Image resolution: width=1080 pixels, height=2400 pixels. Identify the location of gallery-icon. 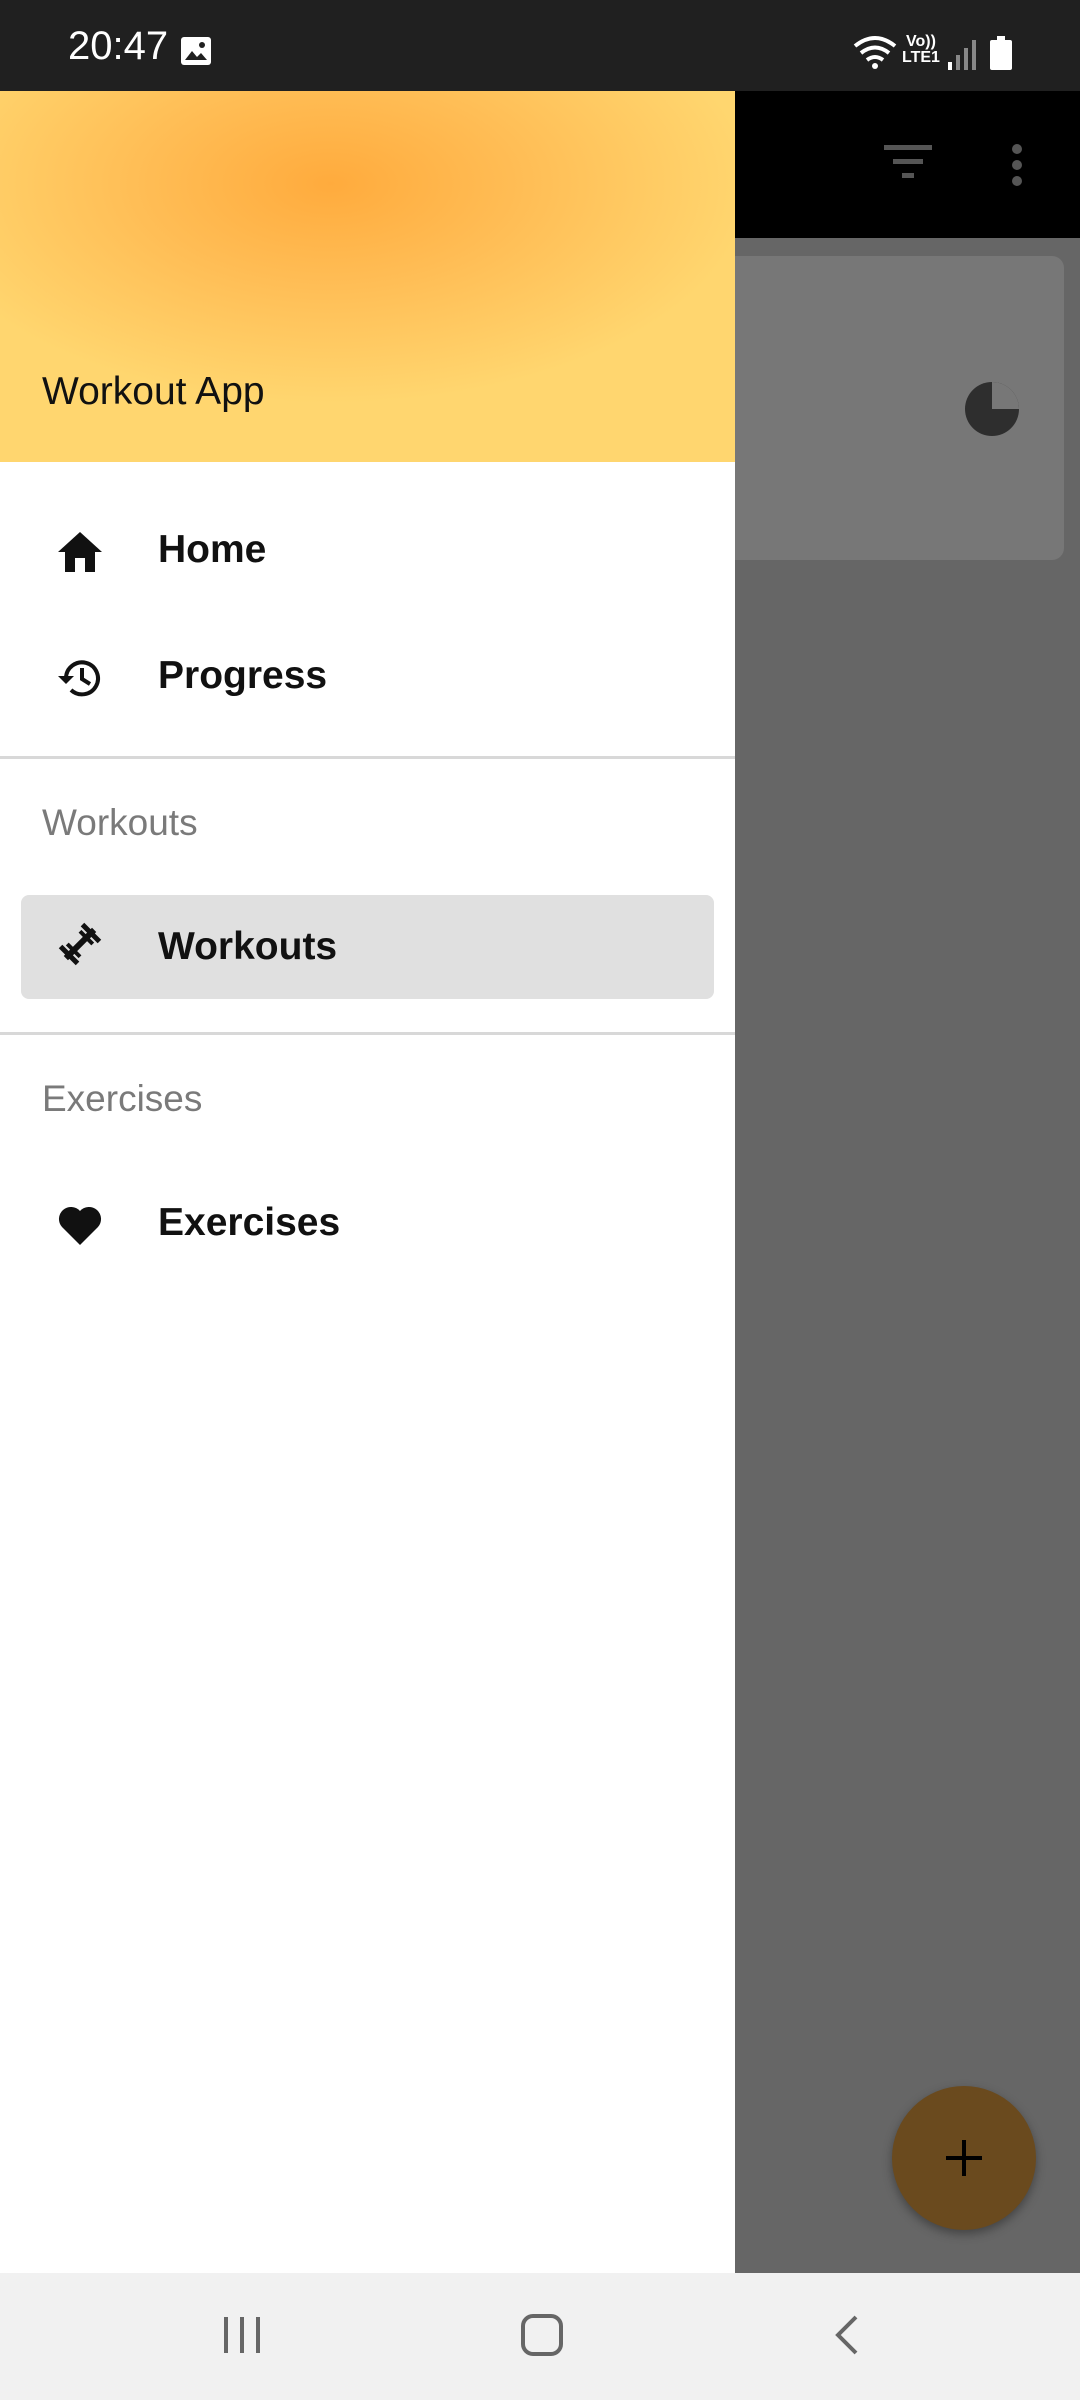
(196, 51).